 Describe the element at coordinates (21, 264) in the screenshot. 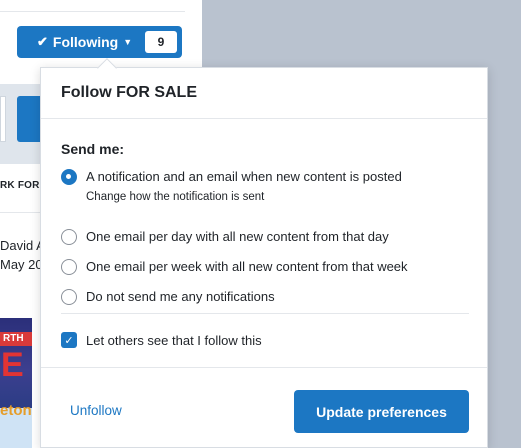

I see `post-date: May 20` at that location.